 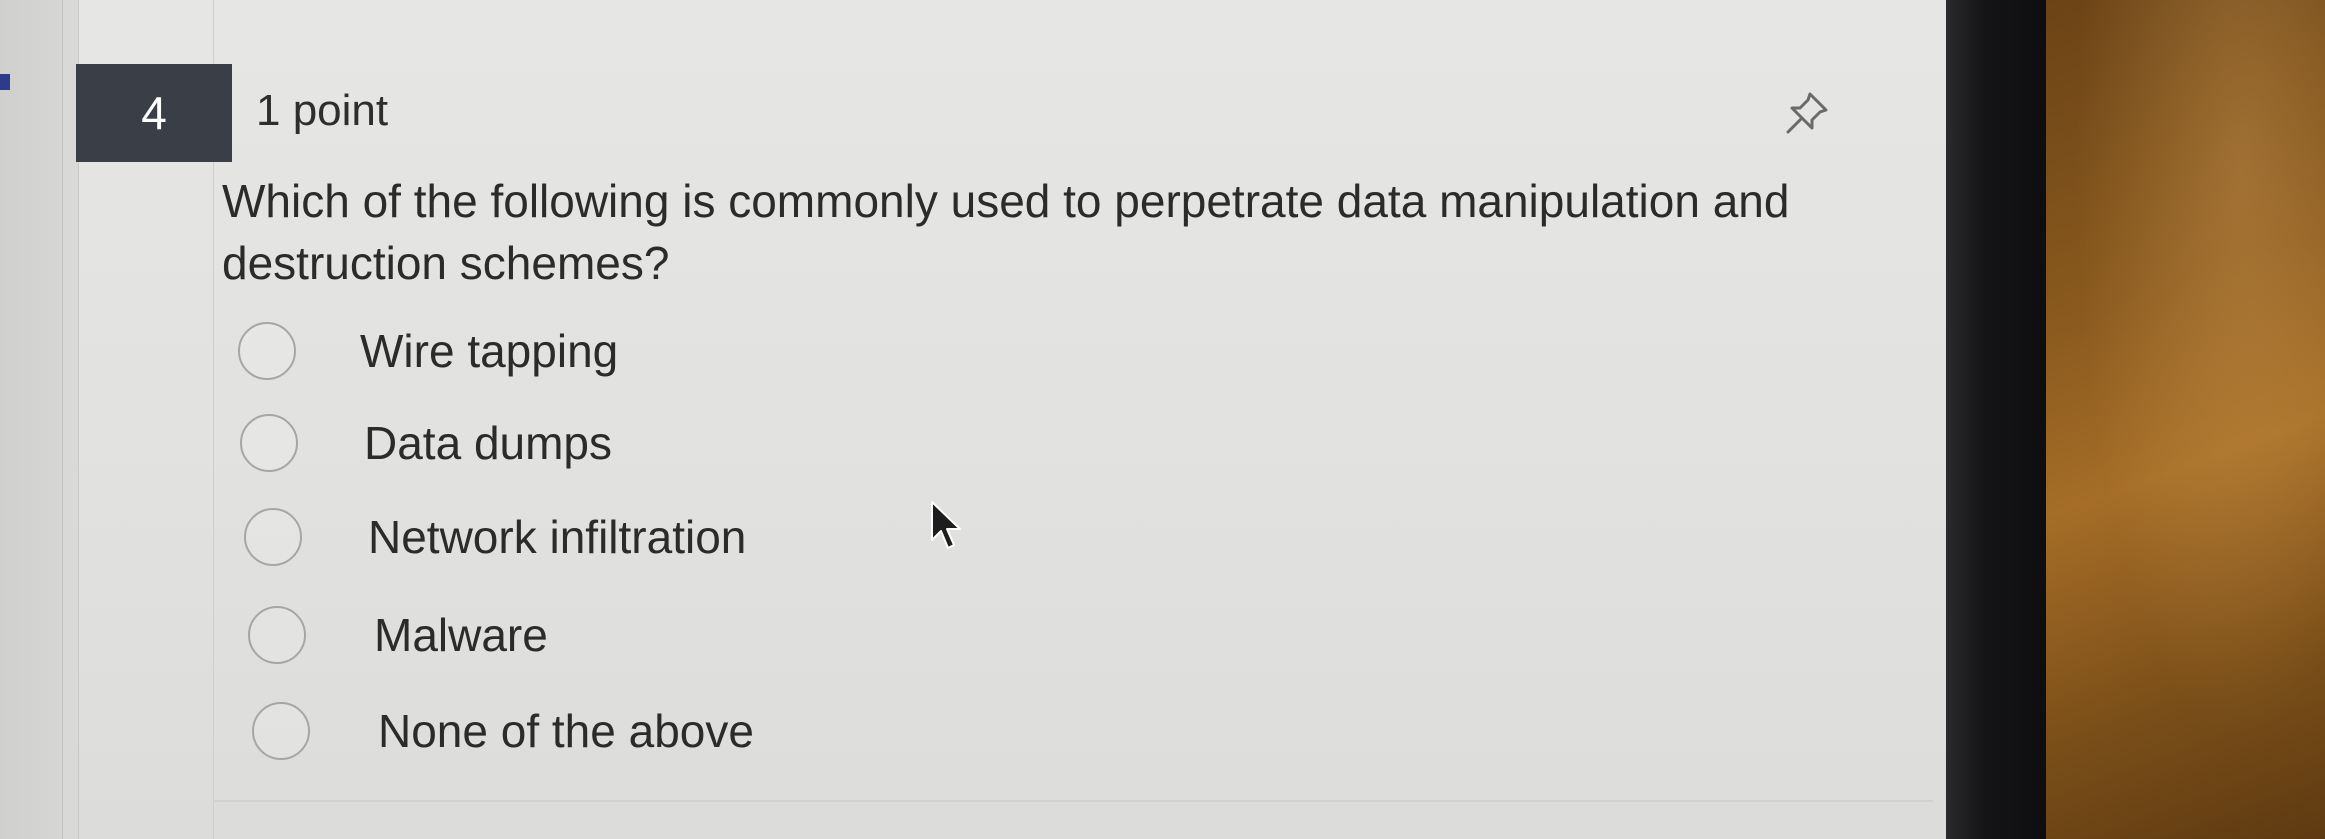 What do you see at coordinates (1073, 801) in the screenshot?
I see `card-bottom-divider` at bounding box center [1073, 801].